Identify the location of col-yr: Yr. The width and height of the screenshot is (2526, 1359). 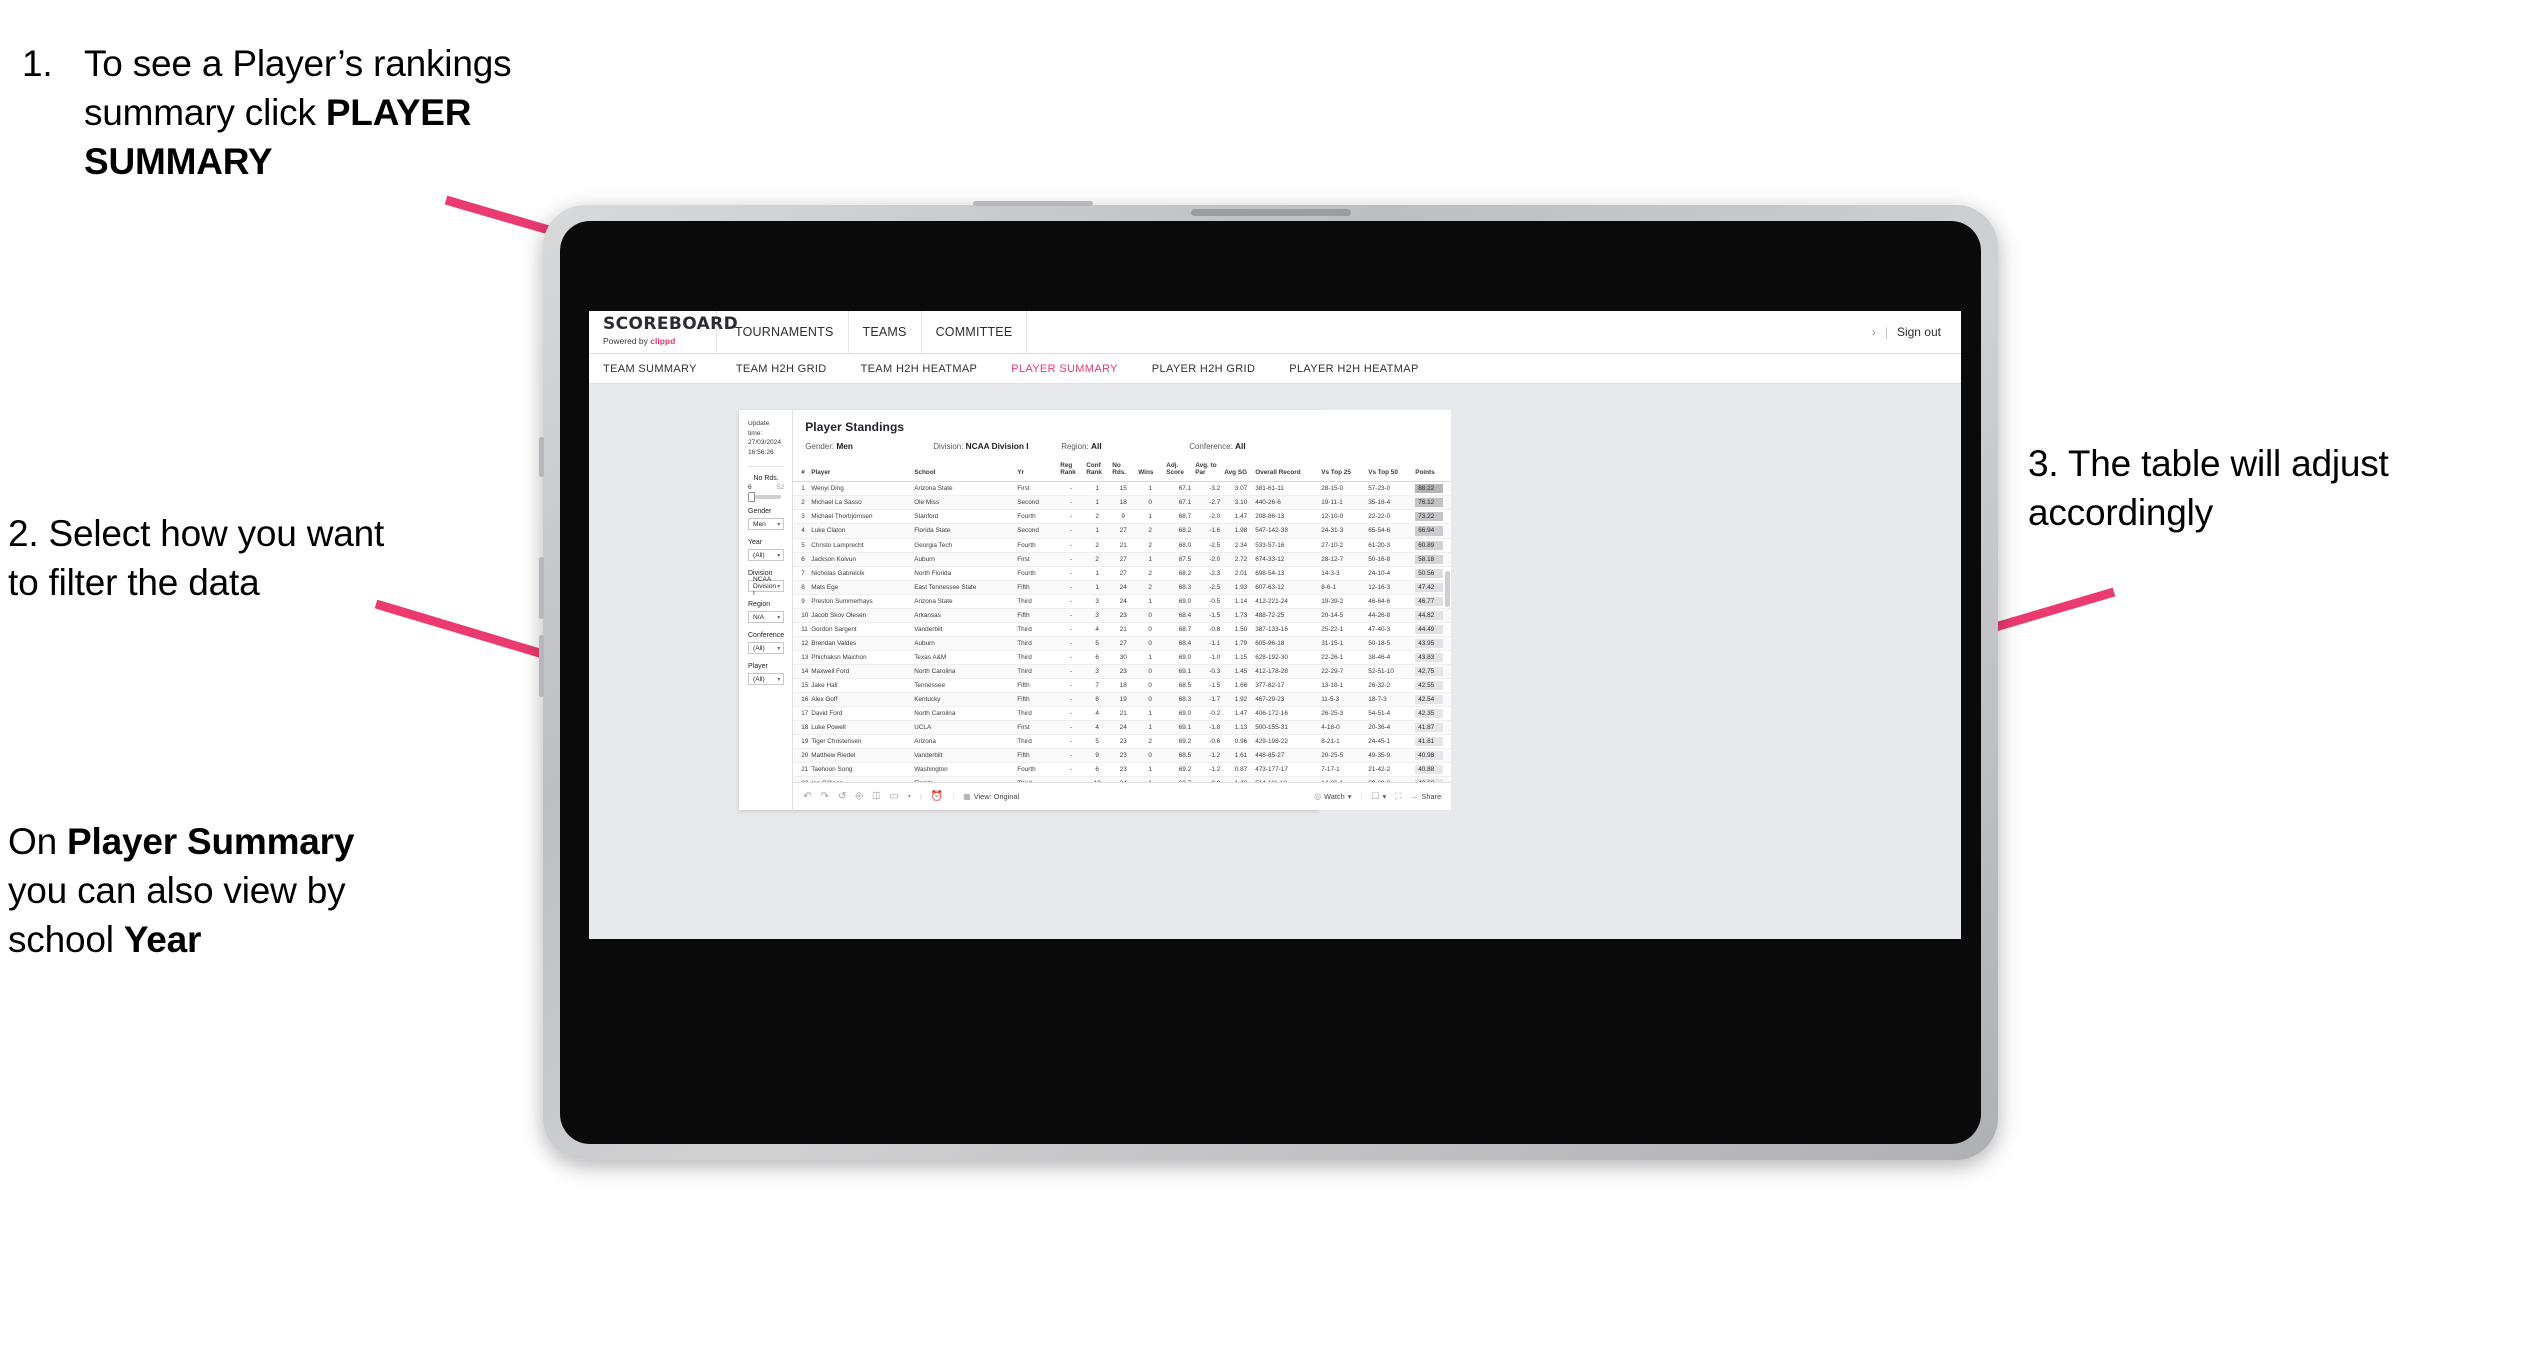
(1037, 471).